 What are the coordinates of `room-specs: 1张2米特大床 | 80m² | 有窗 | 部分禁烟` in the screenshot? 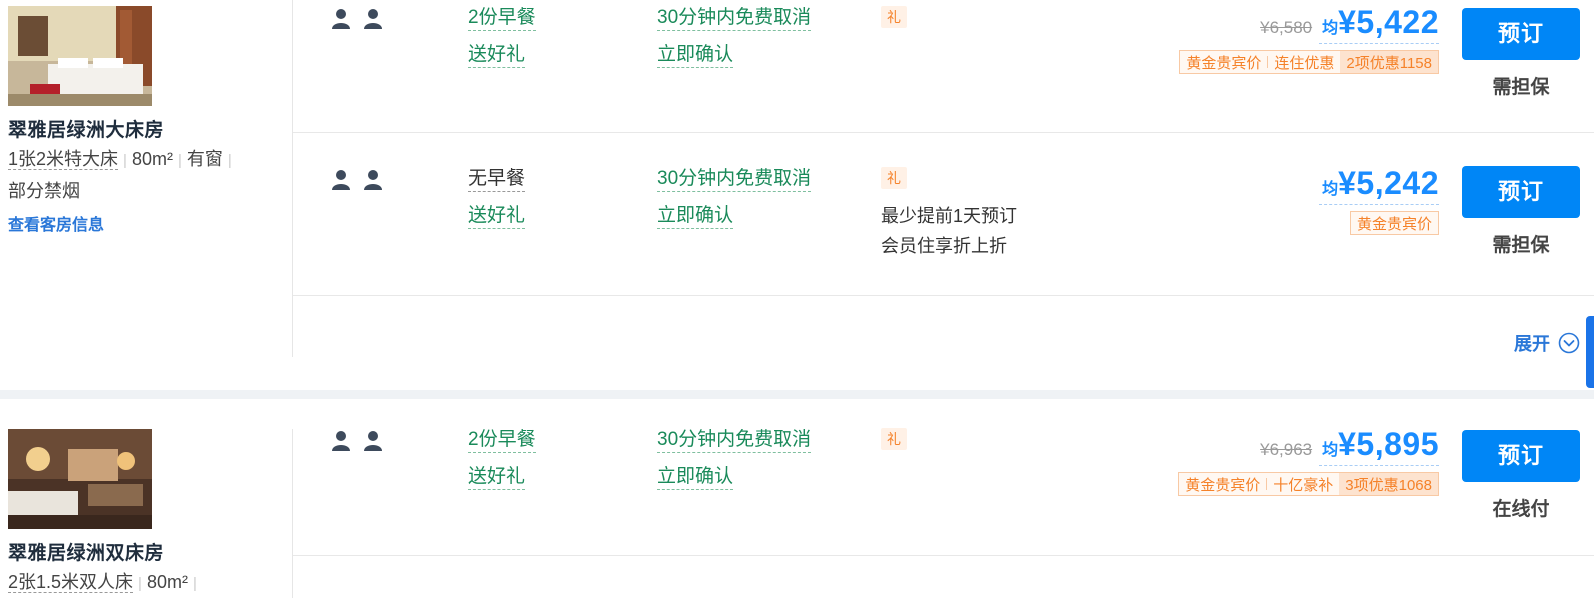 It's located at (143, 175).